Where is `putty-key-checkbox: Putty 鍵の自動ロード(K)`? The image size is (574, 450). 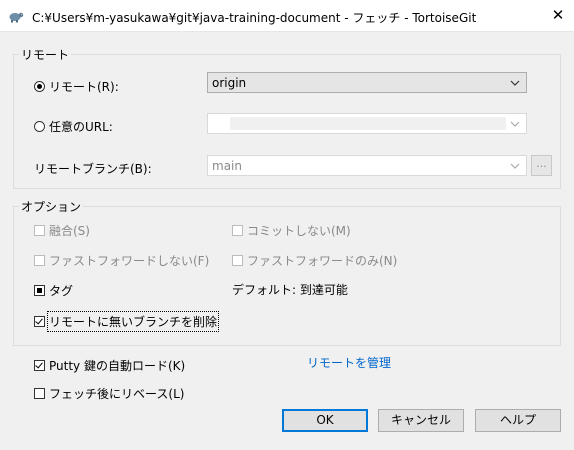
putty-key-checkbox: Putty 鍵の自動ロード(K) is located at coordinates (109, 365).